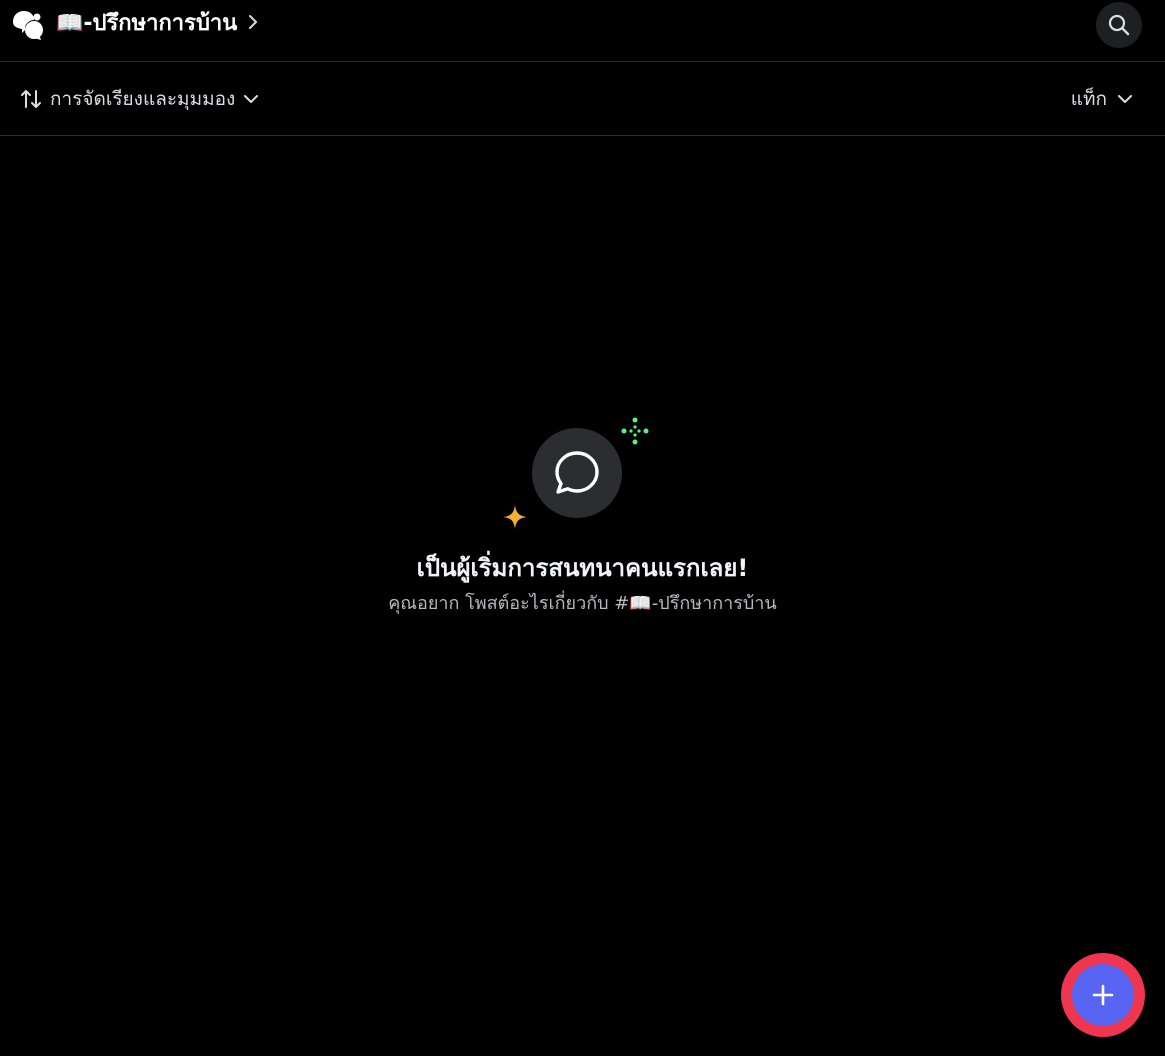  What do you see at coordinates (253, 22) in the screenshot?
I see `chevron-right-icon` at bounding box center [253, 22].